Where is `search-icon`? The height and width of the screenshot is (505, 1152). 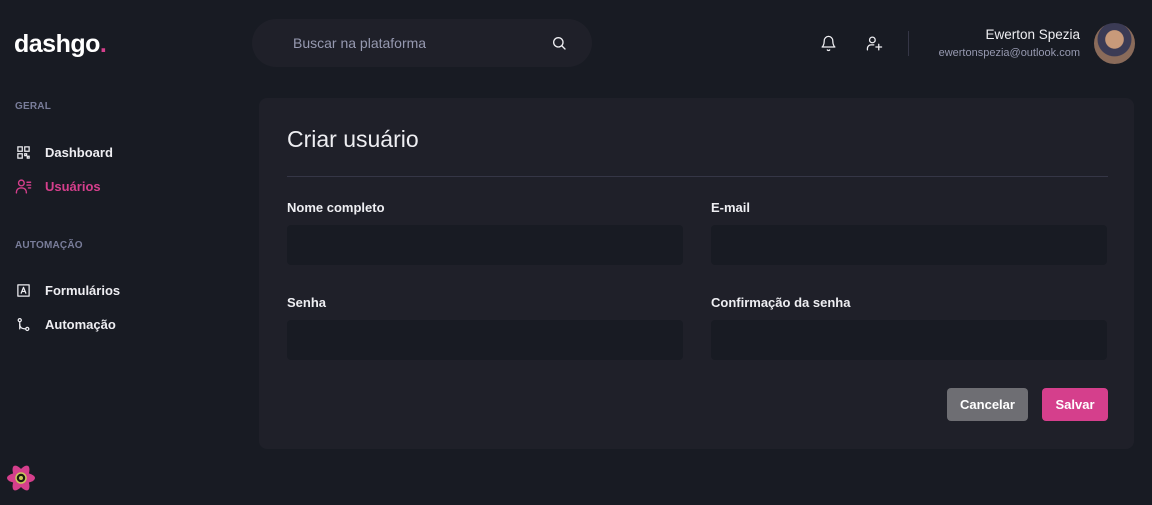
search-icon is located at coordinates (559, 43).